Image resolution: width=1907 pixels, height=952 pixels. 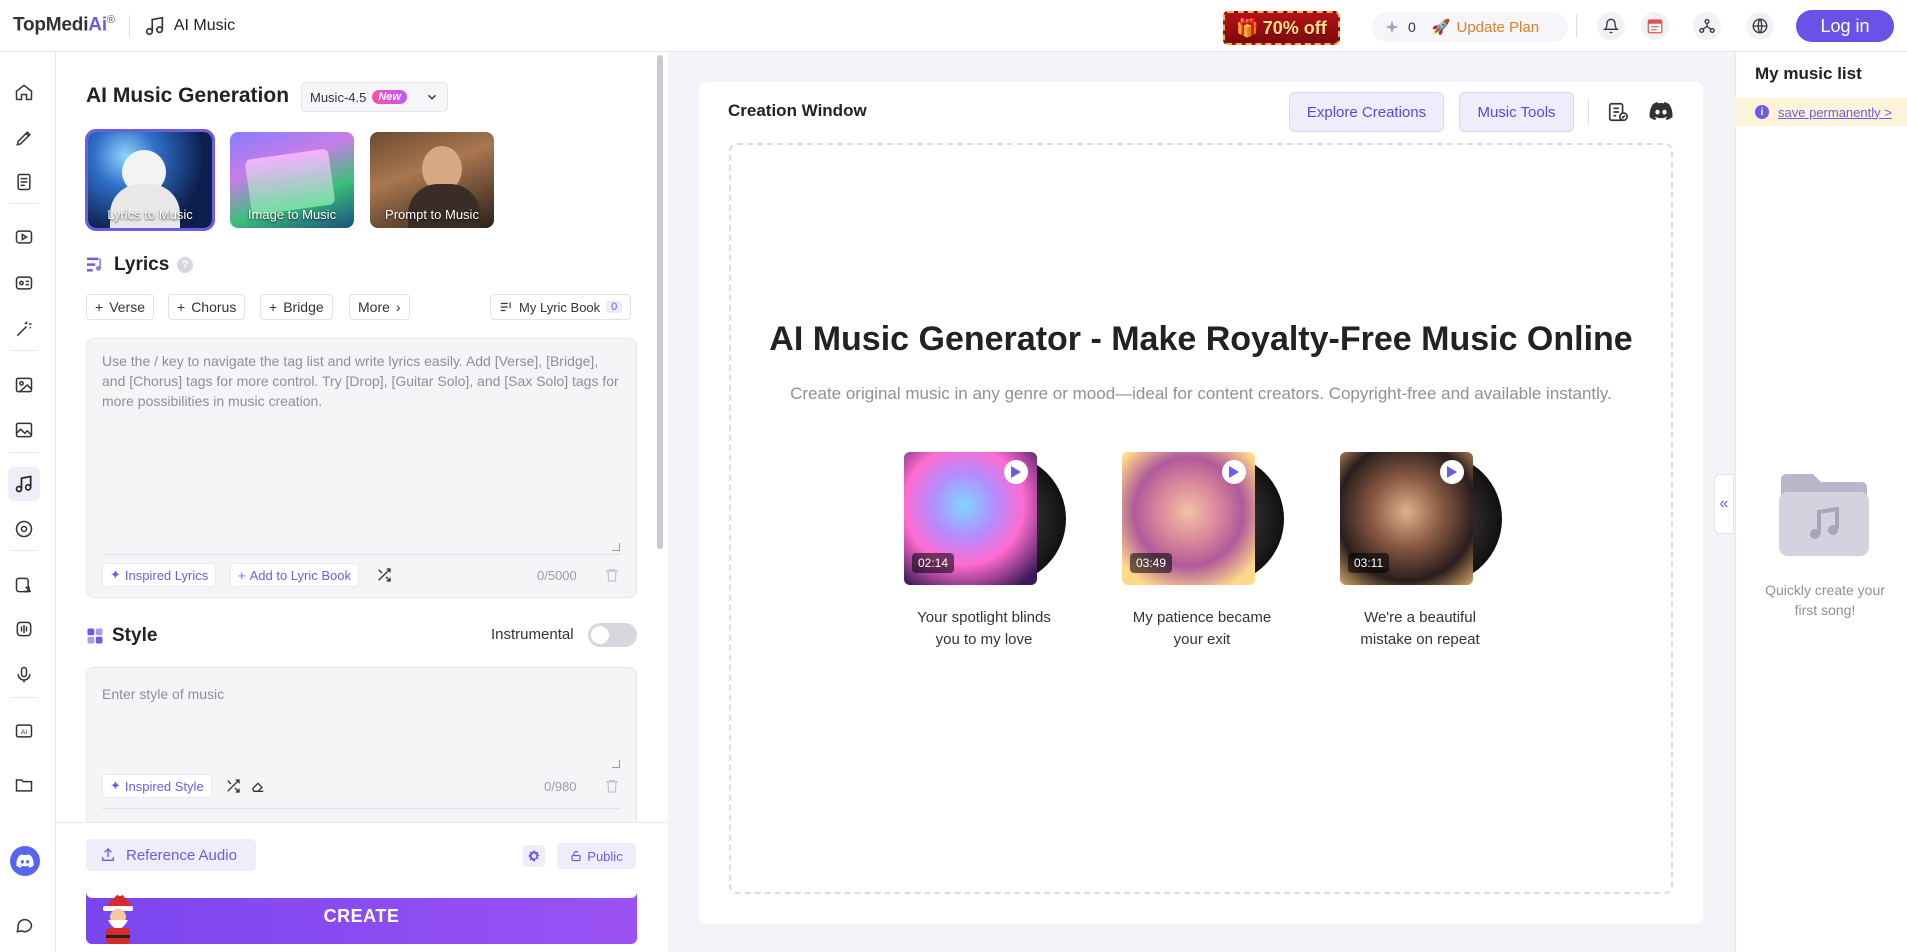 What do you see at coordinates (24, 529) in the screenshot?
I see `vinyl-icon` at bounding box center [24, 529].